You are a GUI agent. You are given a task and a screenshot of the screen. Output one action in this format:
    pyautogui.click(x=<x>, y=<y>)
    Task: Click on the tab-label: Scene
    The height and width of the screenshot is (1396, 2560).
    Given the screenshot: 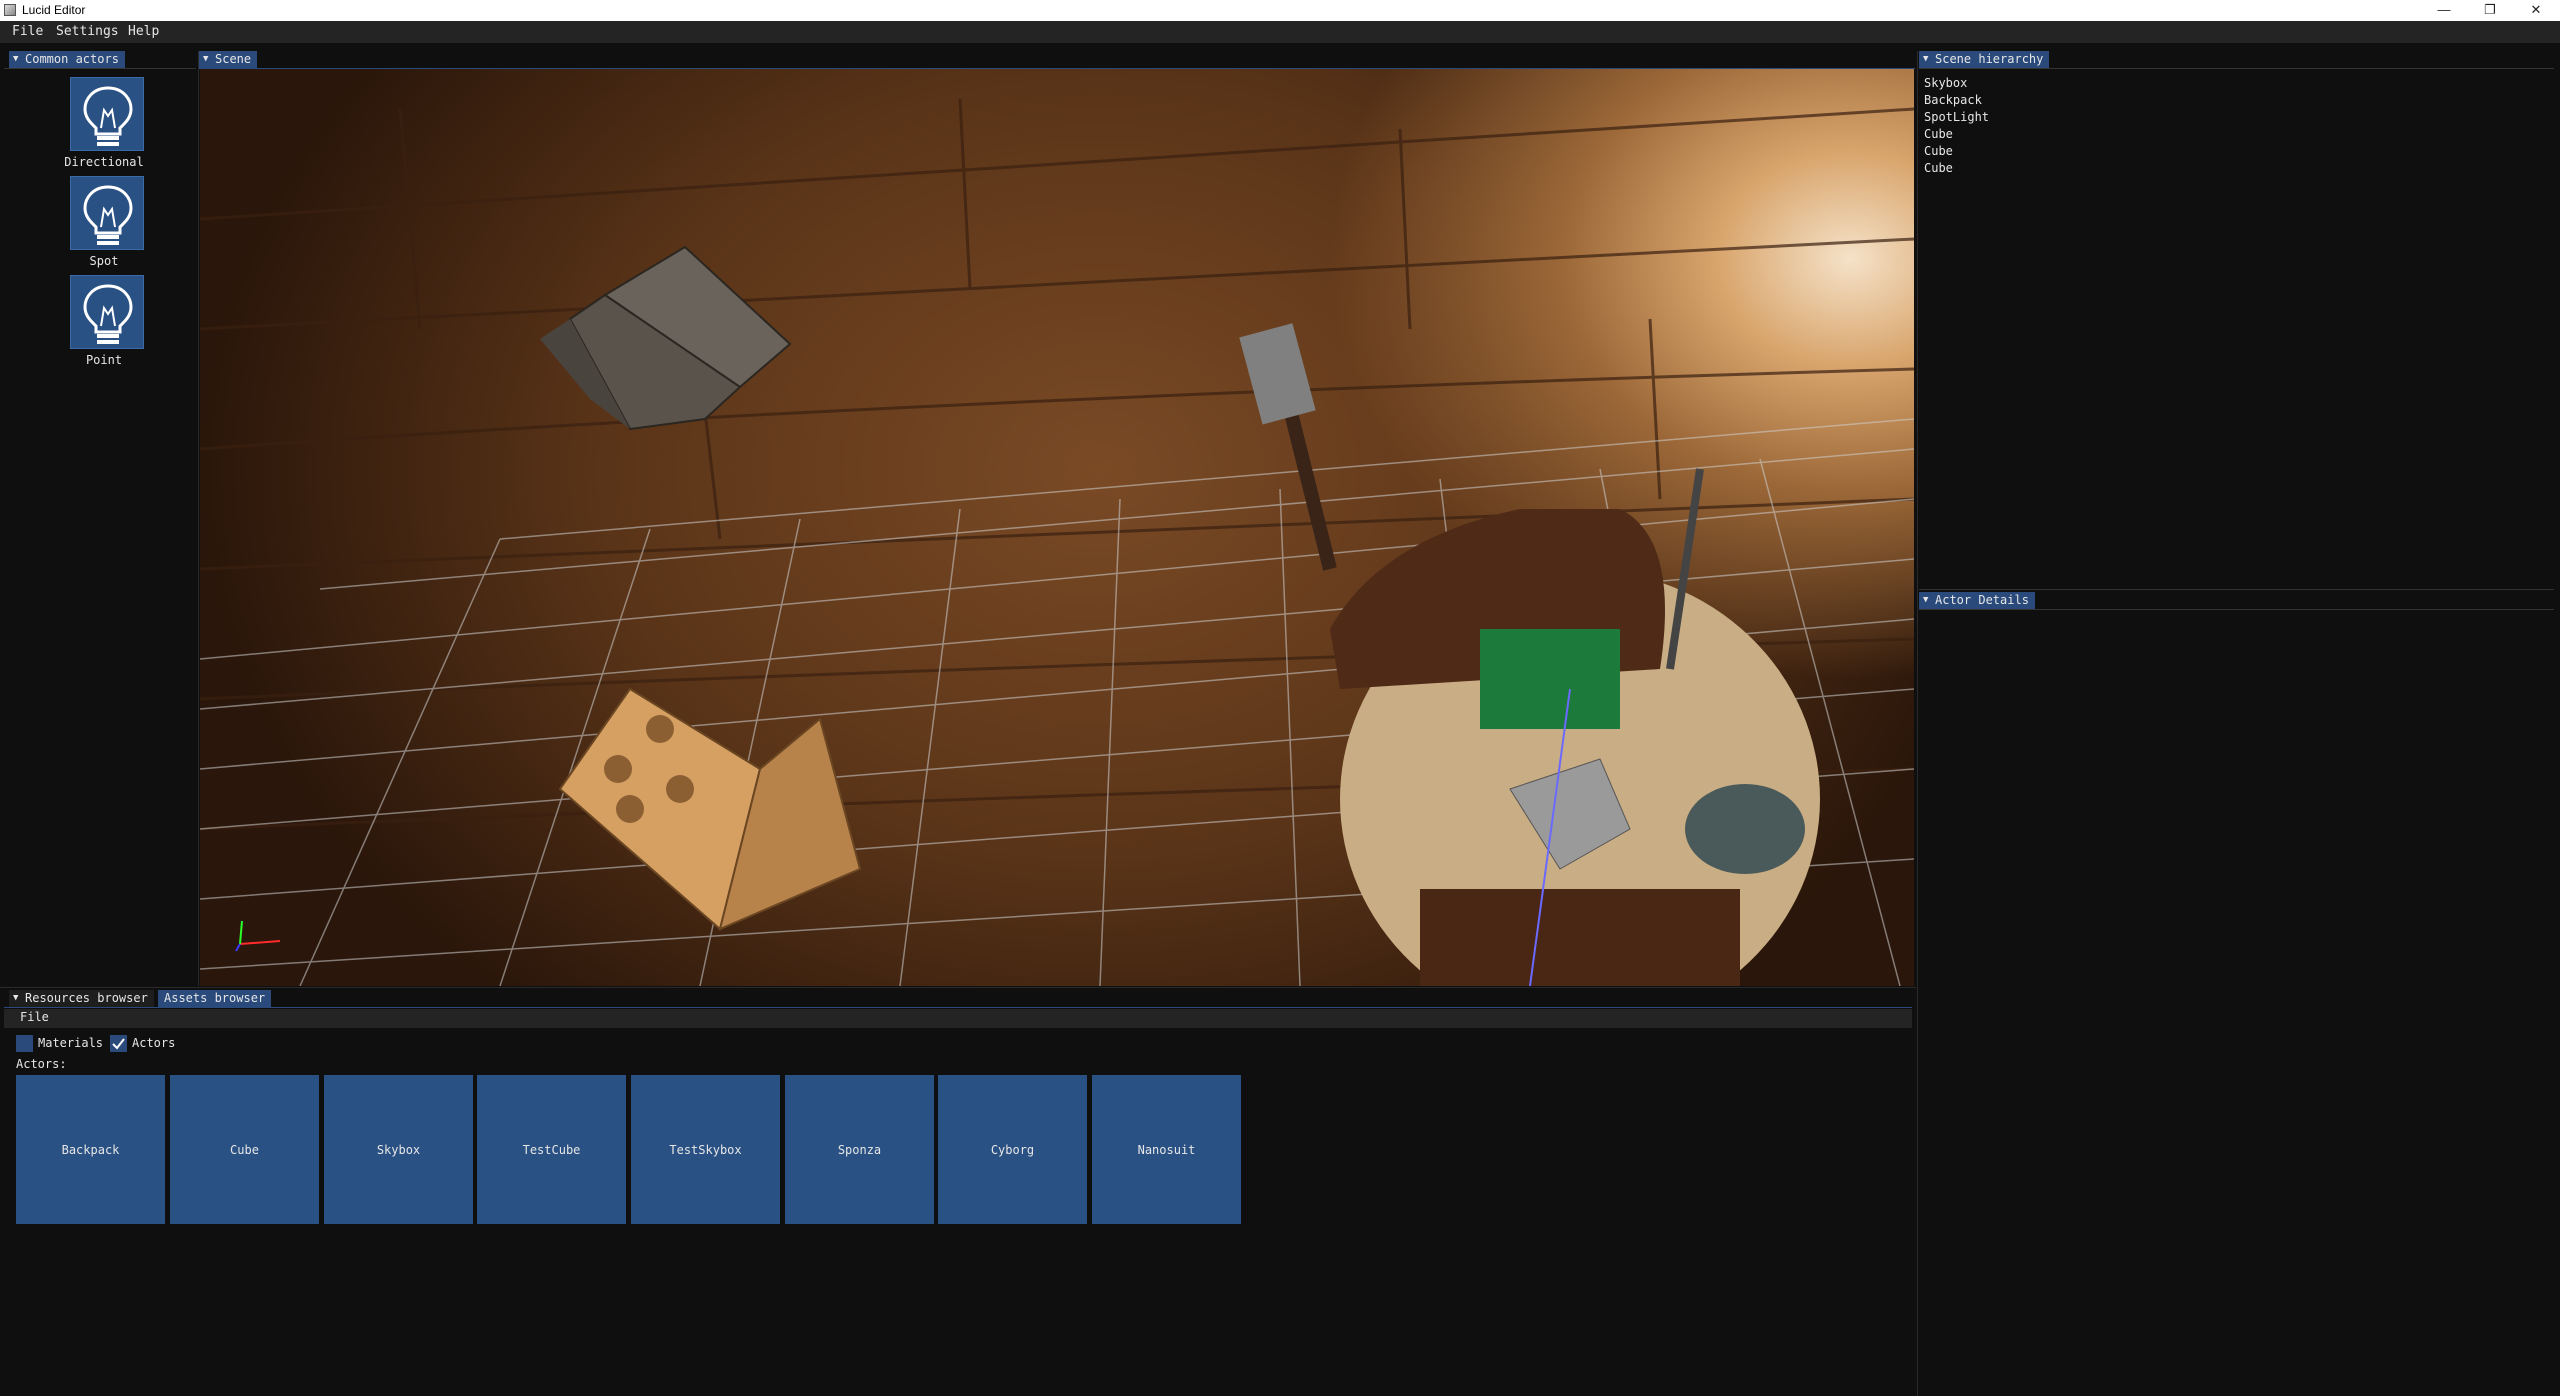 What is the action you would take?
    pyautogui.click(x=233, y=59)
    